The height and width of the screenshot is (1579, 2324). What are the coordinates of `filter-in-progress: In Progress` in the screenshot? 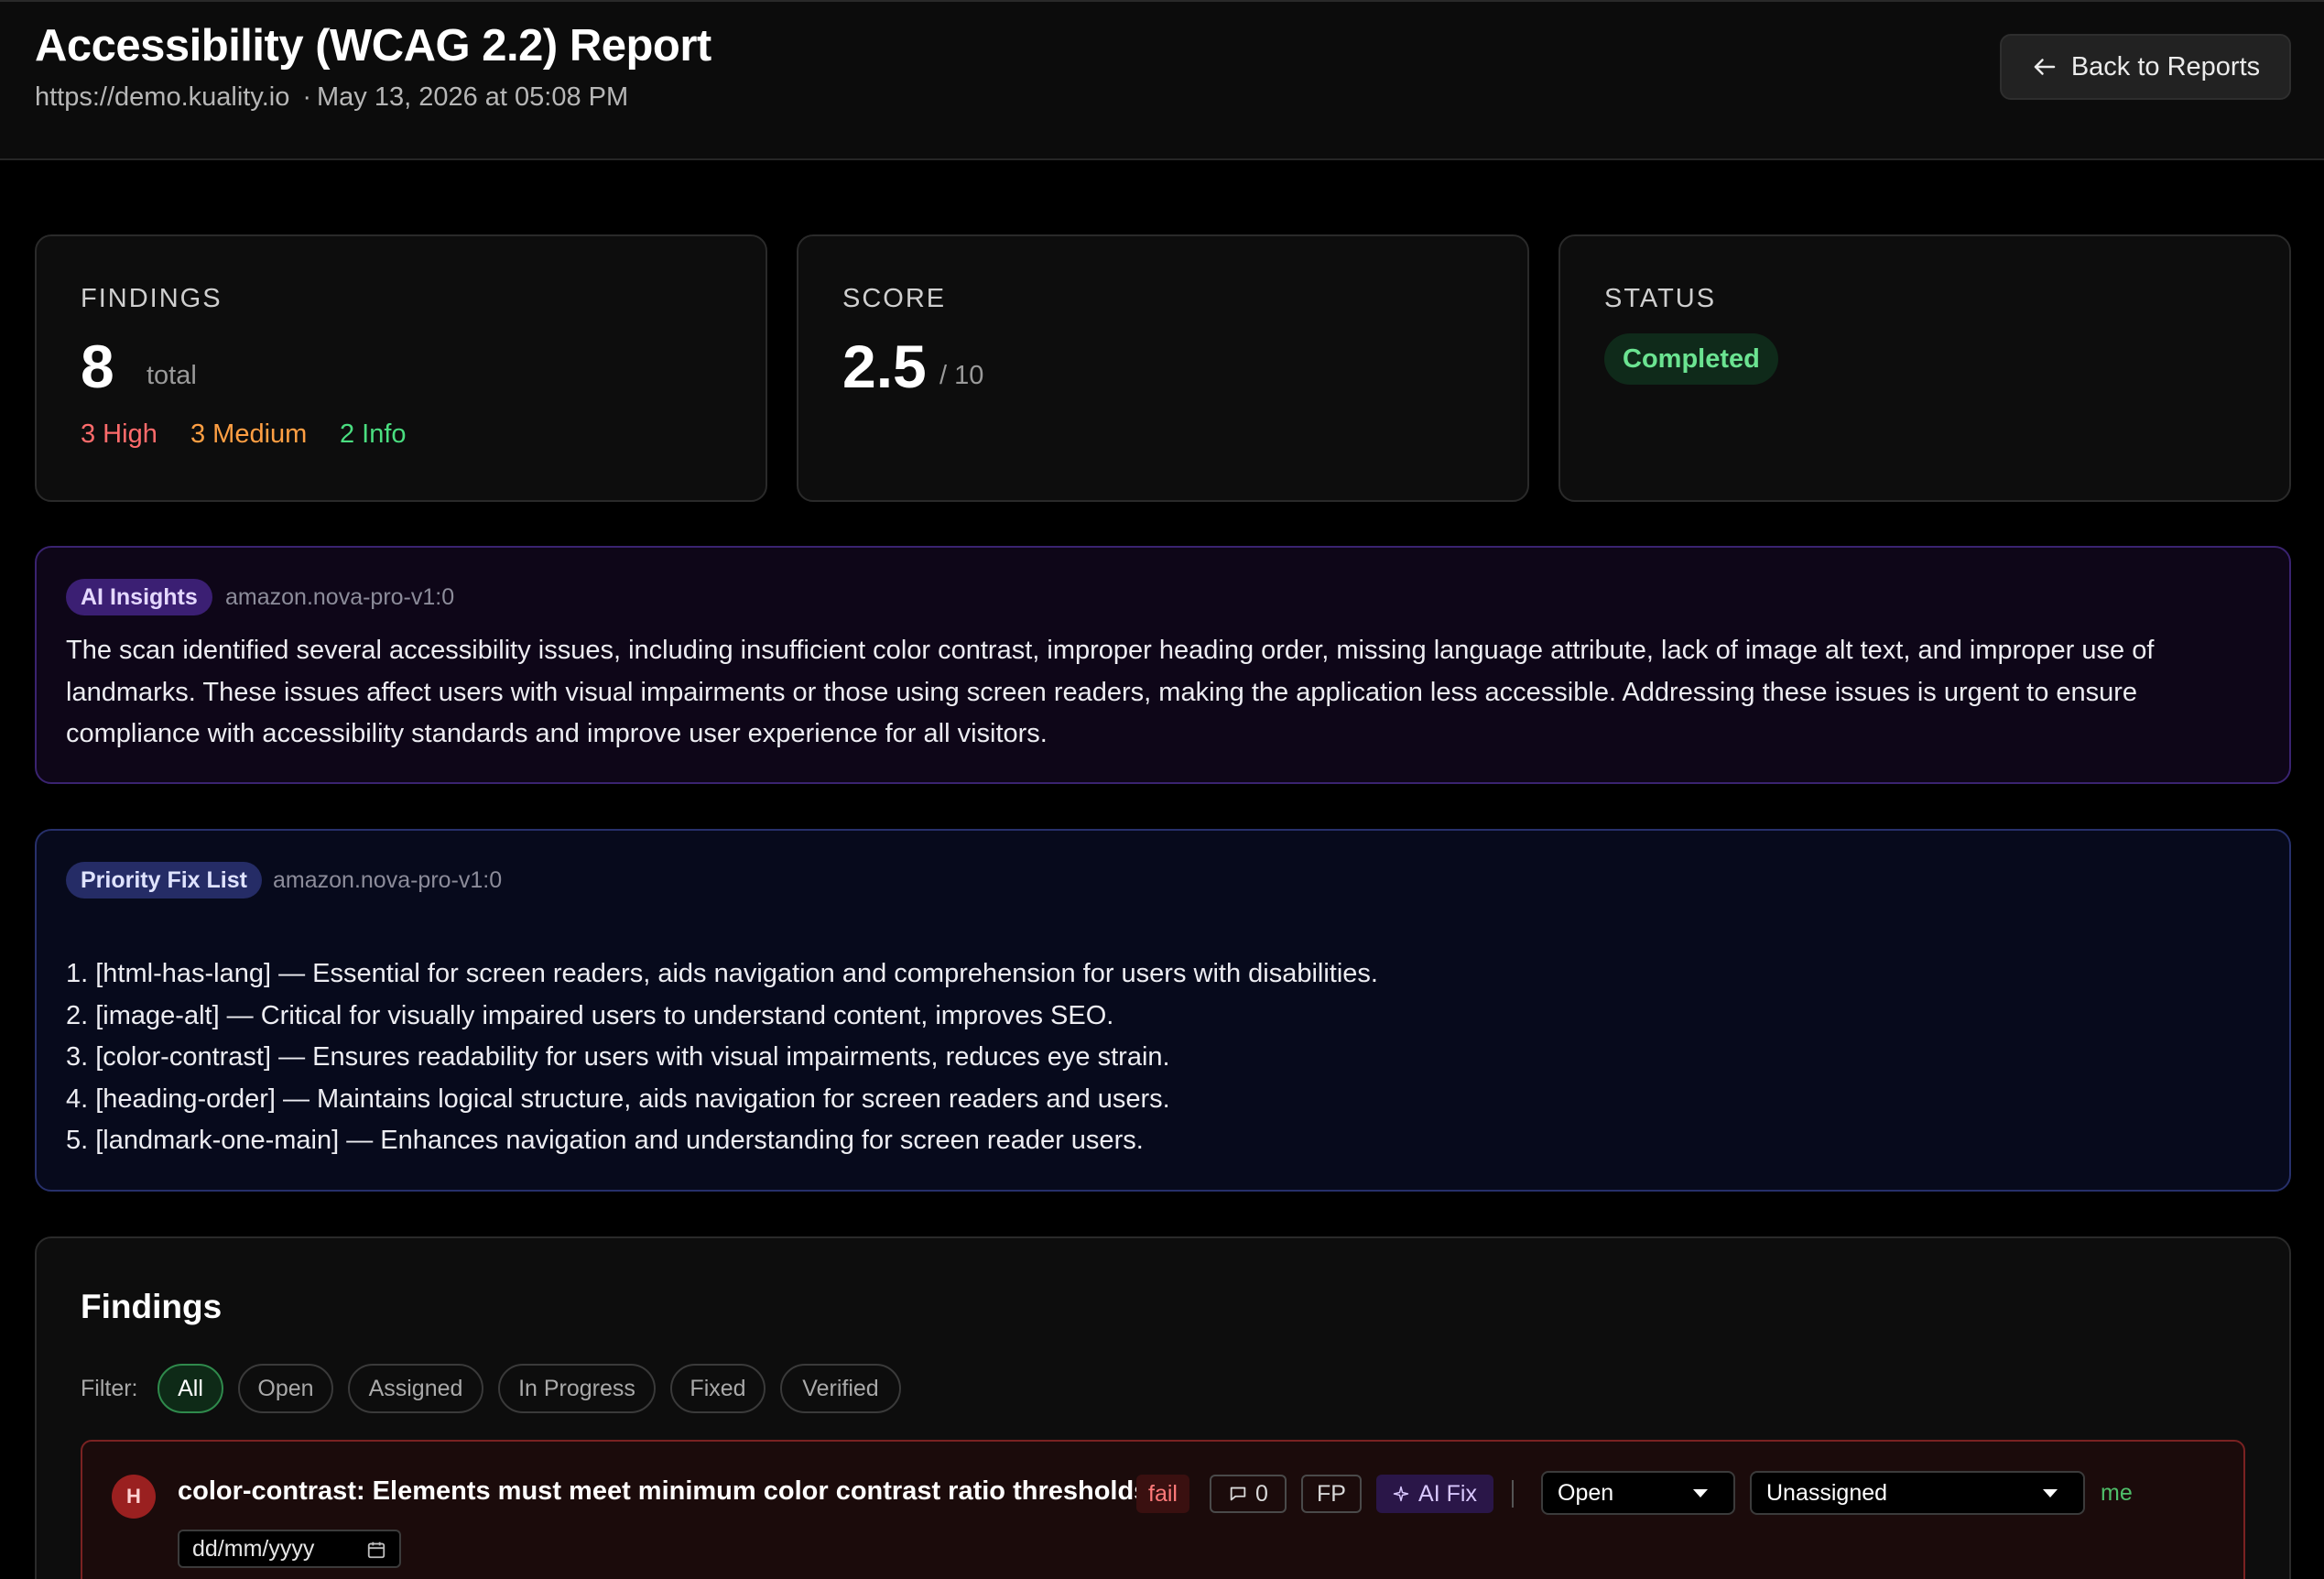 It's located at (577, 1388).